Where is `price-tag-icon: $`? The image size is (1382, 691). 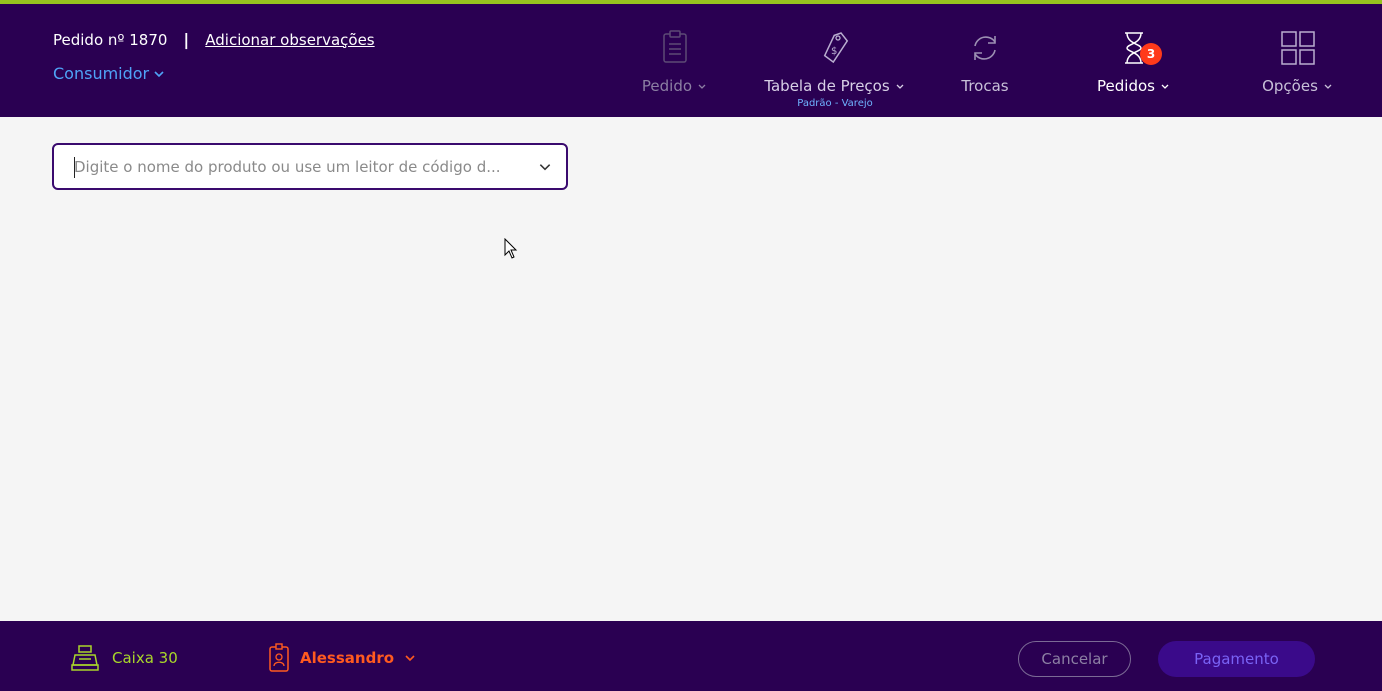 price-tag-icon: $ is located at coordinates (836, 48).